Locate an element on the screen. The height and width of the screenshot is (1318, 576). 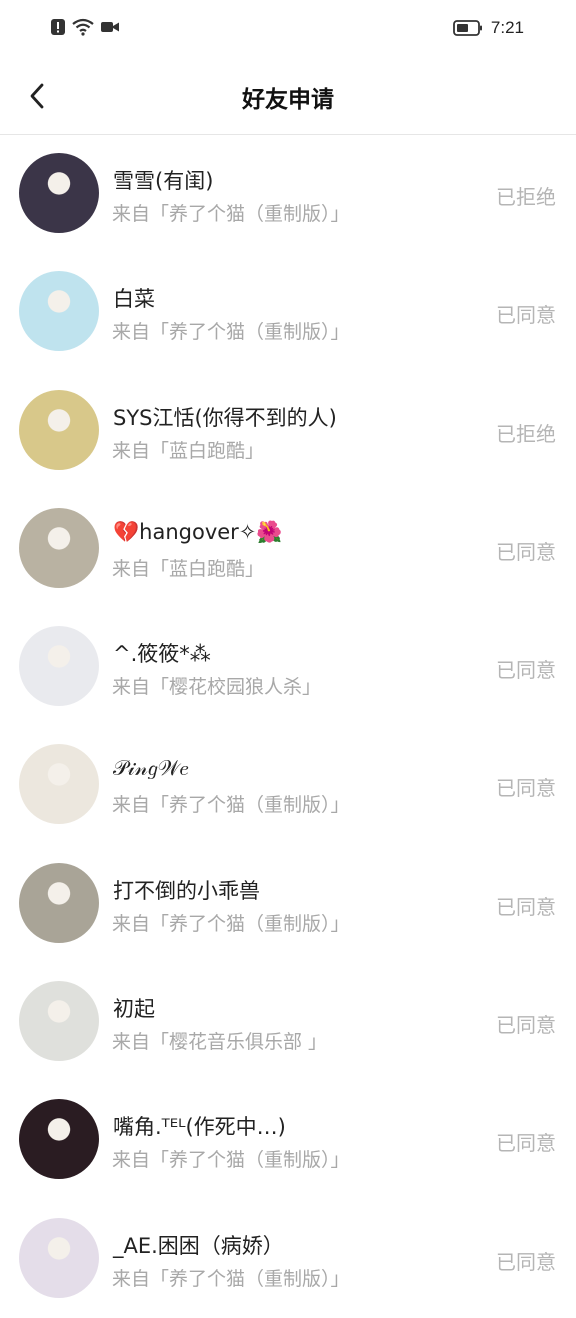
list-item: 💔hangover✧🌺 来自「蓝白跑酷」 已同意 is located at coordinates (288, 549).